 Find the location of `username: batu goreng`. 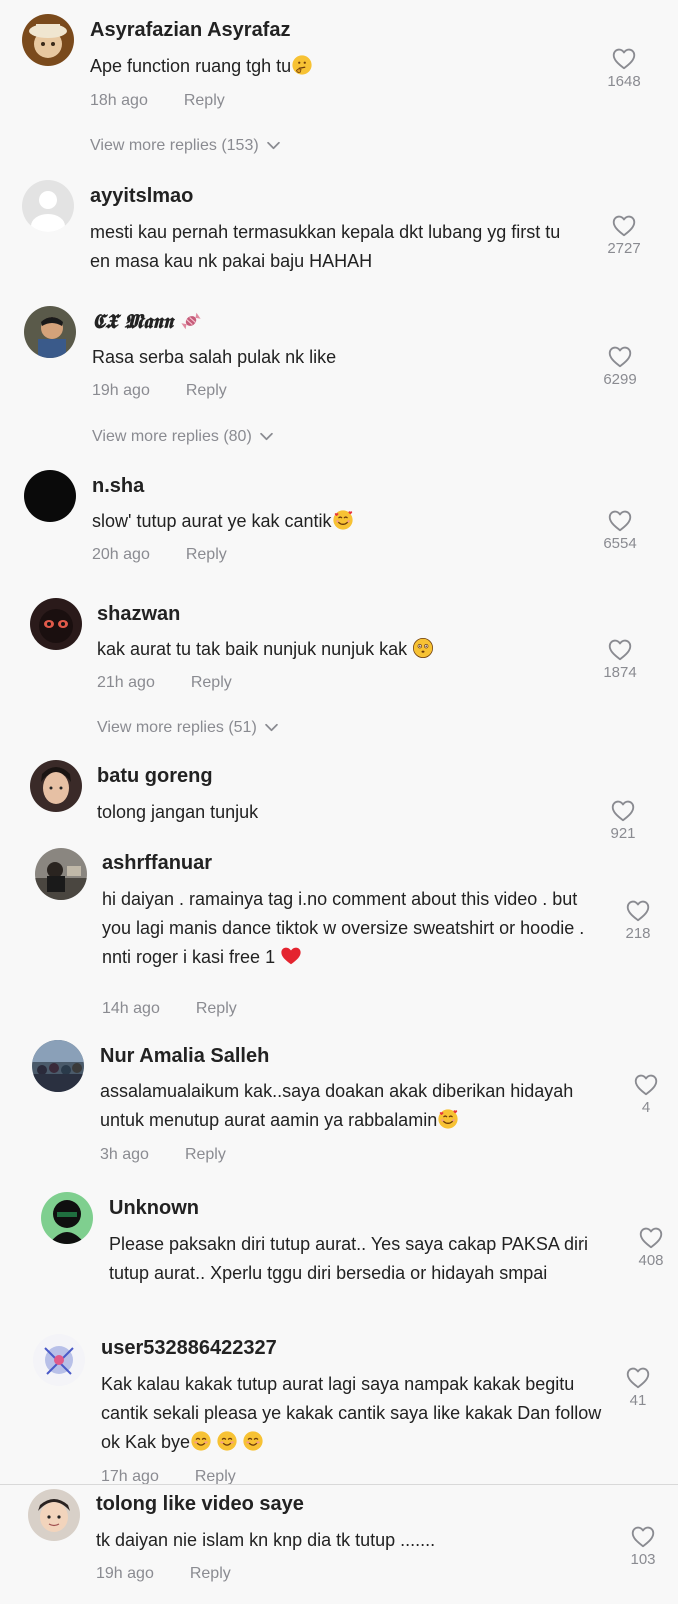

username: batu goreng is located at coordinates (155, 776).